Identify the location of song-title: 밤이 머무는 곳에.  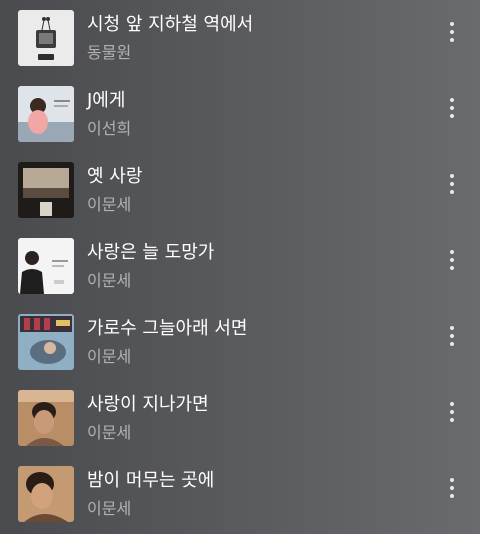
(151, 480).